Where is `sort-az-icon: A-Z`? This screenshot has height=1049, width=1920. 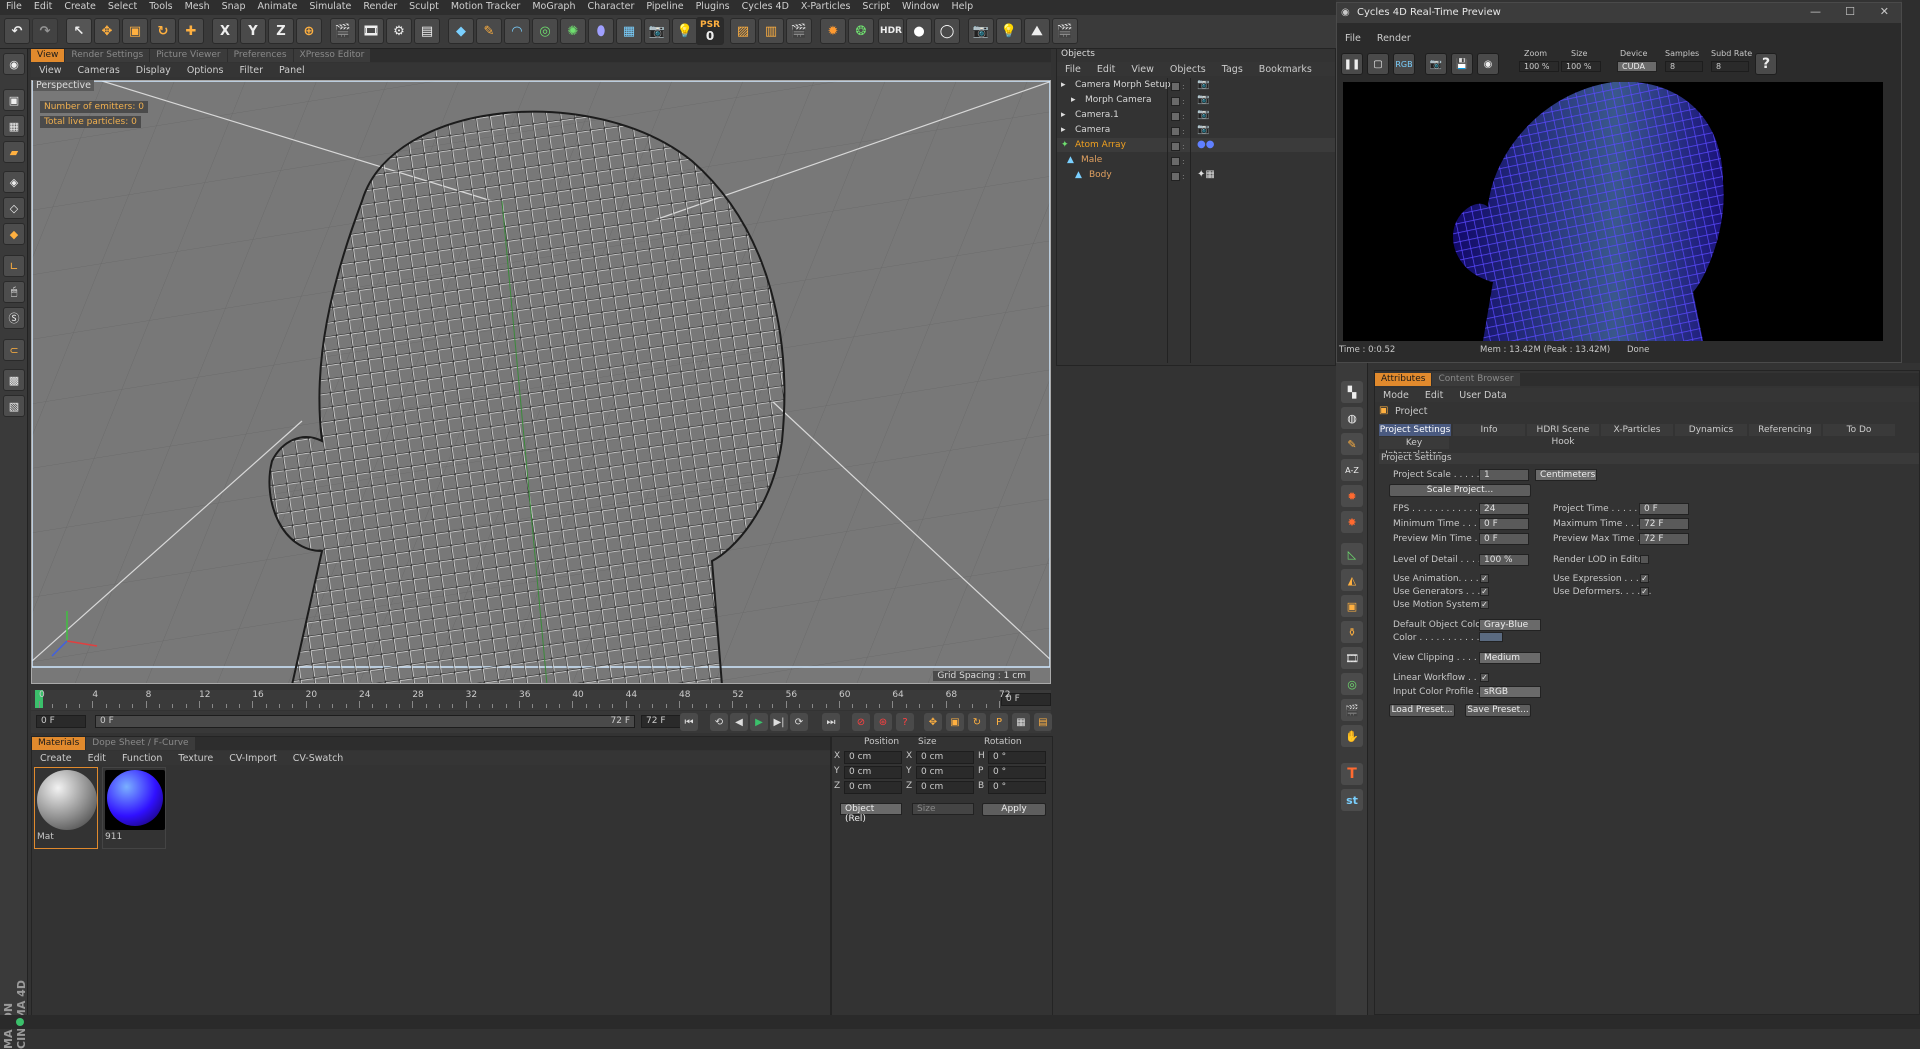
sort-az-icon: A-Z is located at coordinates (1352, 470).